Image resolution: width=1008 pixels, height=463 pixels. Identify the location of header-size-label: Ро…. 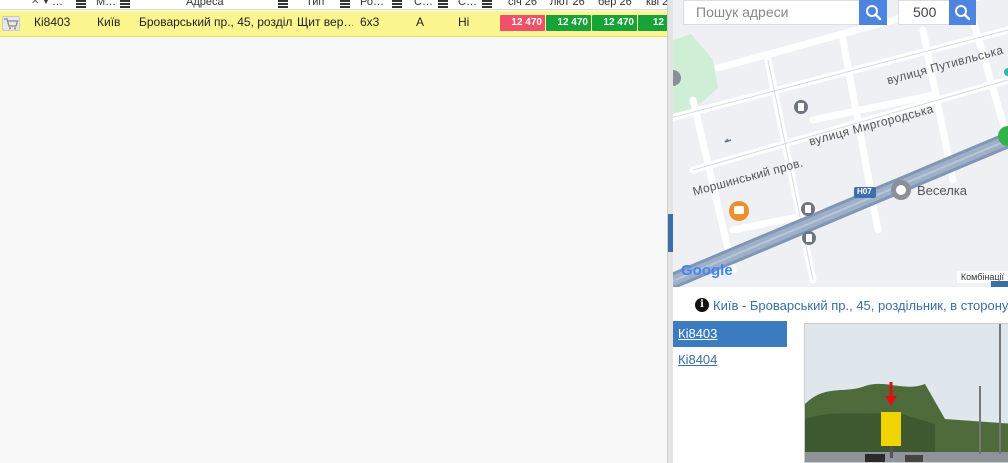
(372, 4).